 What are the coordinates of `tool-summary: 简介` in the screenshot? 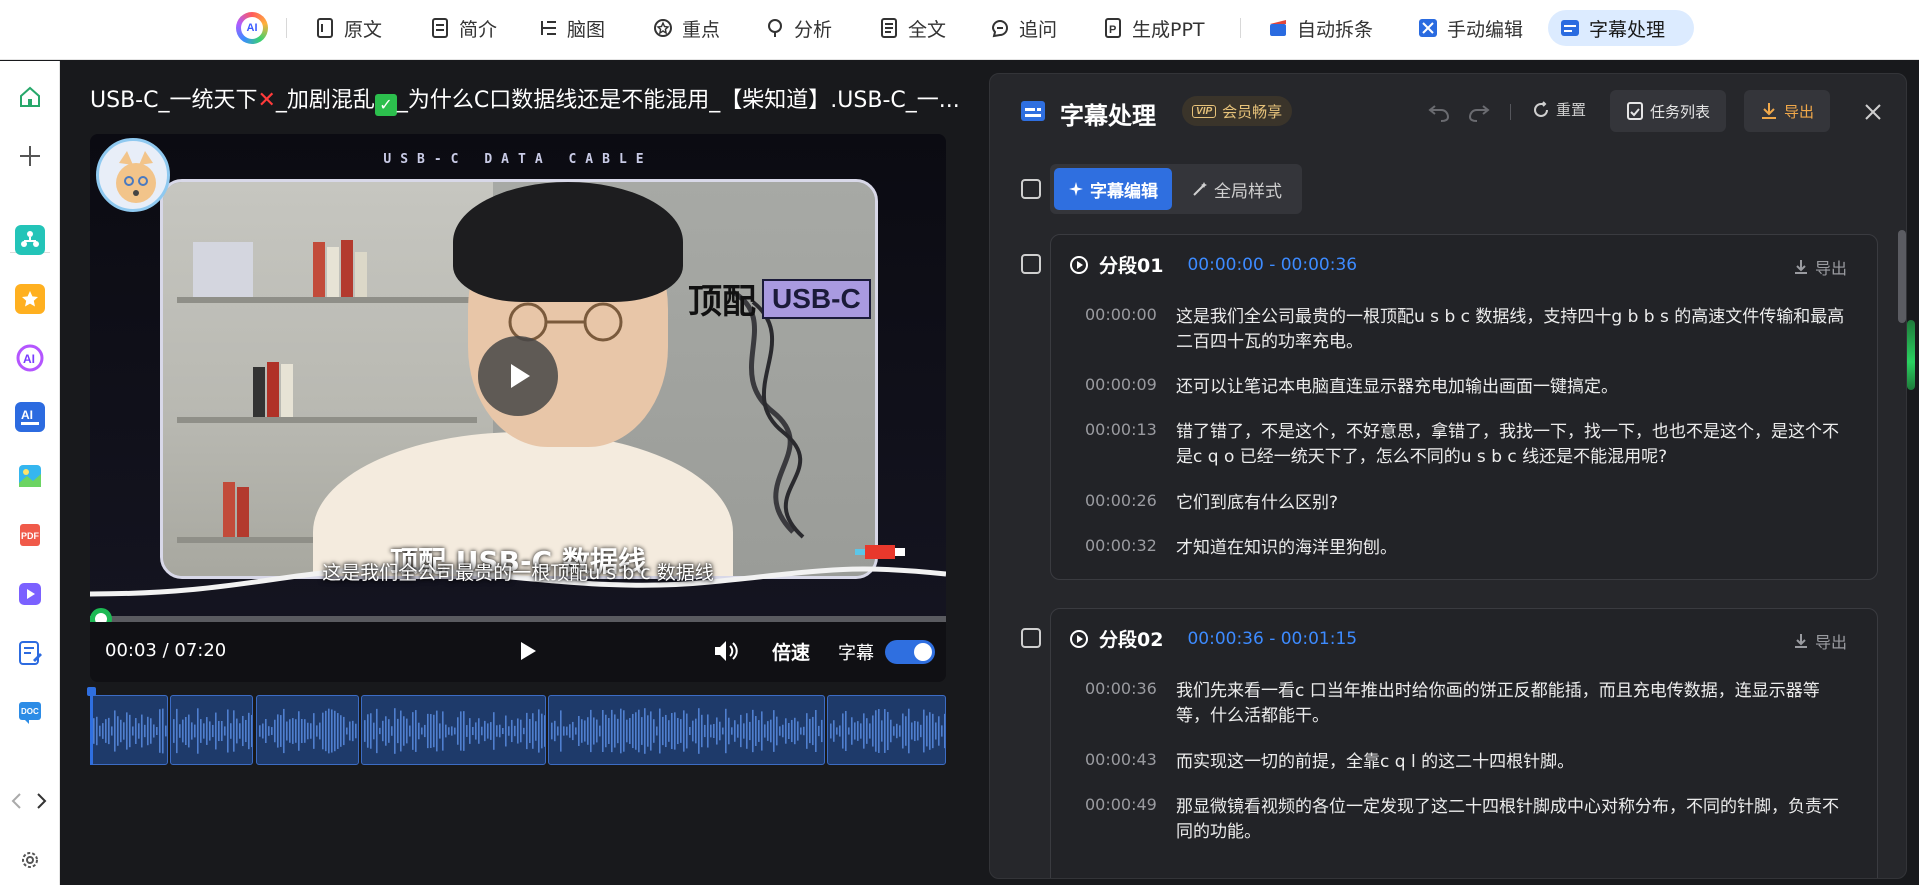 It's located at (463, 28).